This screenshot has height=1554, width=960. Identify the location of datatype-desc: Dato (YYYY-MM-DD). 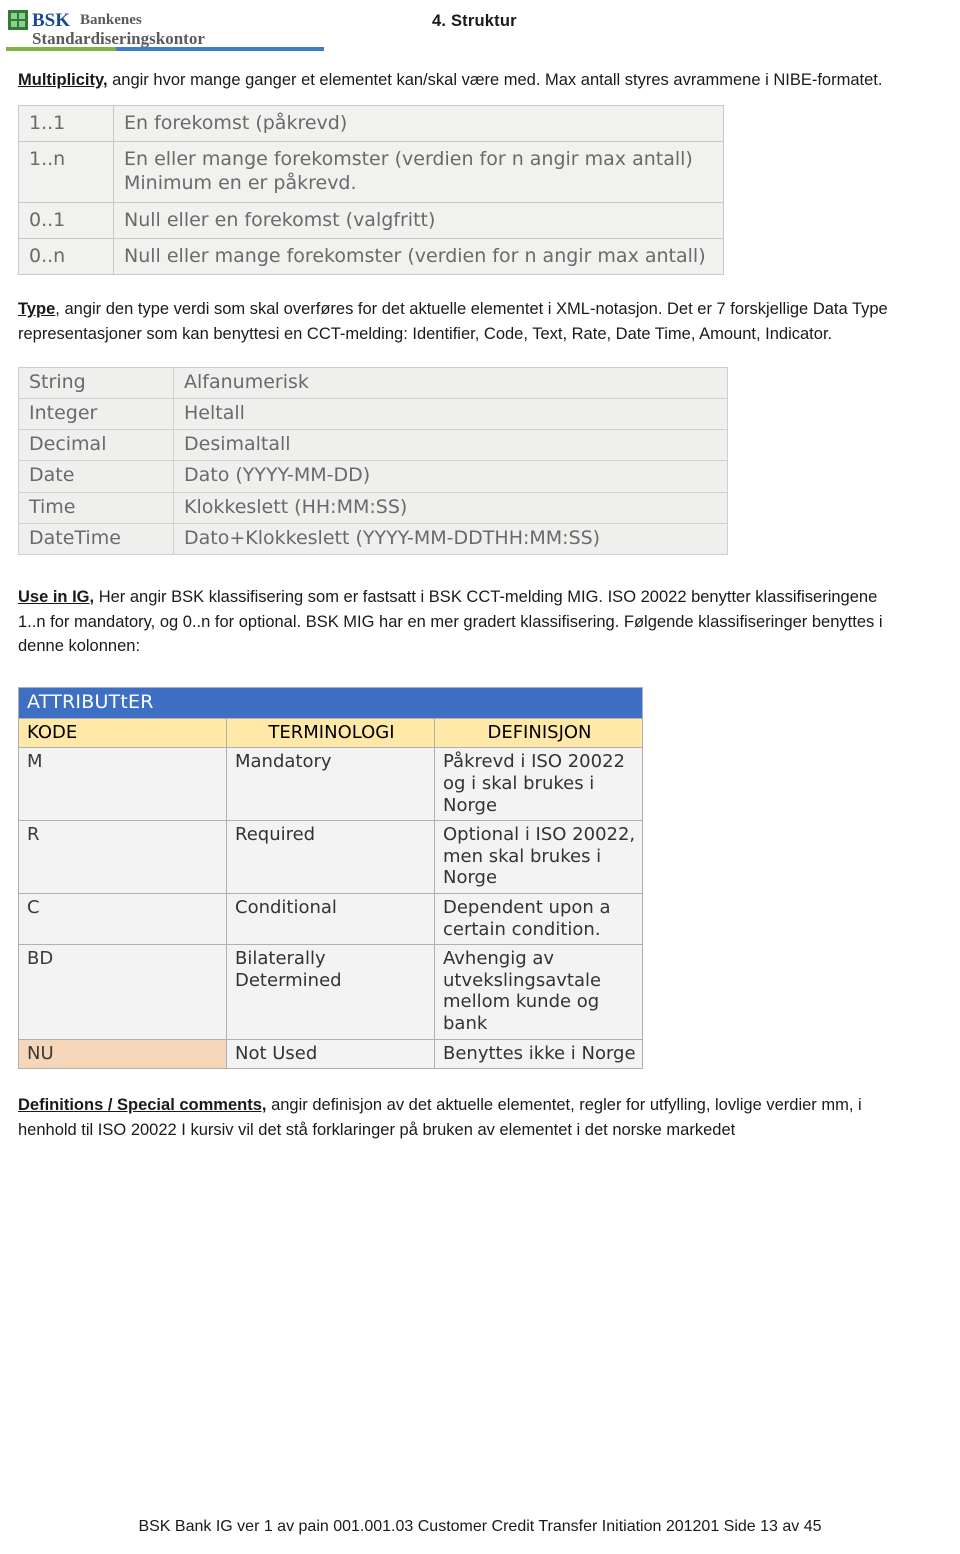
(450, 476).